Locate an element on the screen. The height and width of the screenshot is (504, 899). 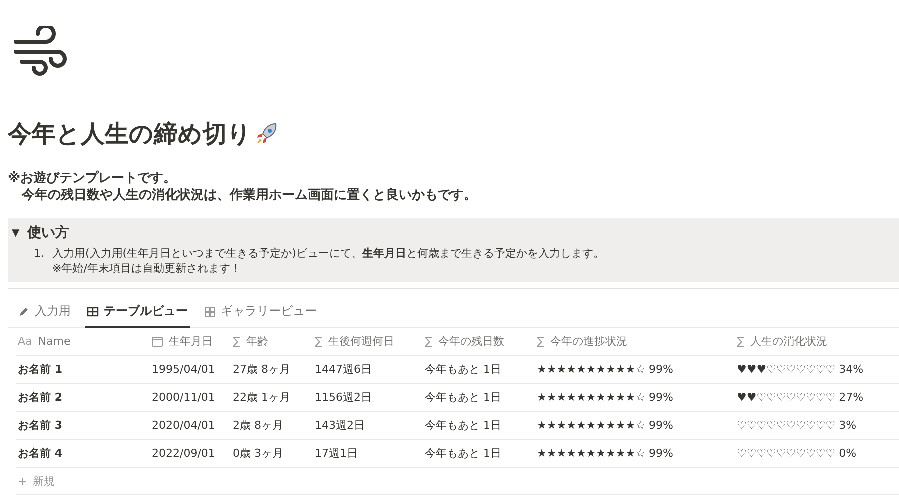
column-header: 年齢 is located at coordinates (257, 341).